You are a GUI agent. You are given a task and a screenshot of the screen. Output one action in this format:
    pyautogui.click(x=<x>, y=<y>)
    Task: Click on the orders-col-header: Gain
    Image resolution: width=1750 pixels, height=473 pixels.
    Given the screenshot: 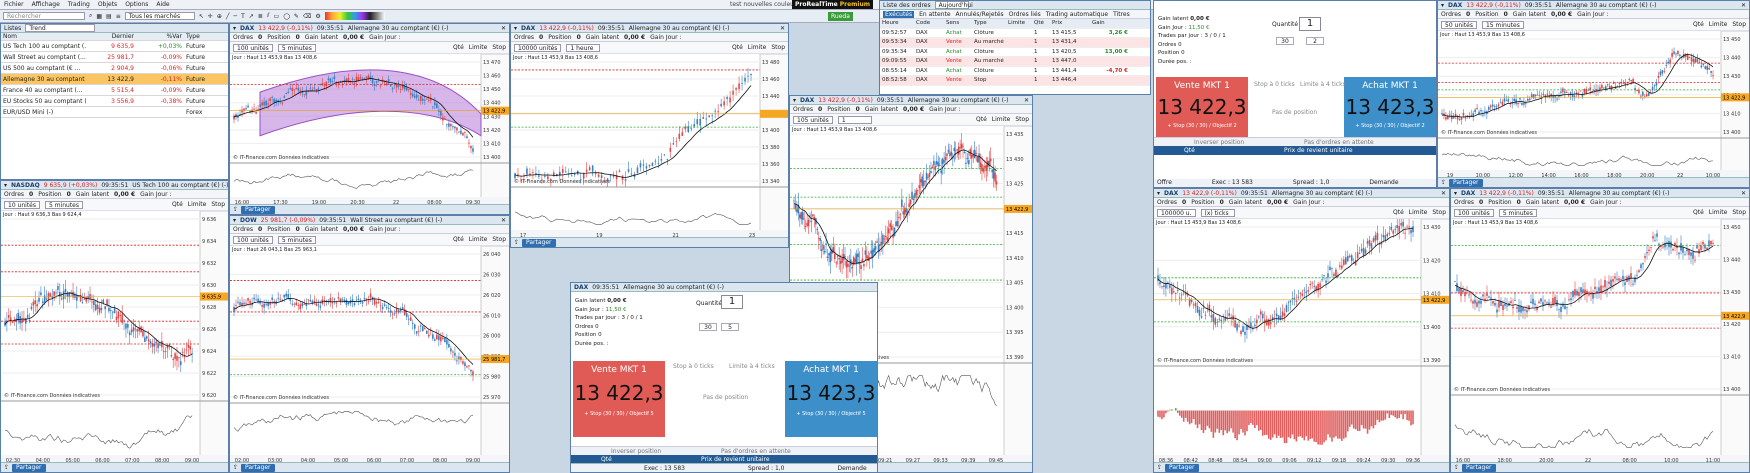 What is the action you would take?
    pyautogui.click(x=1110, y=23)
    